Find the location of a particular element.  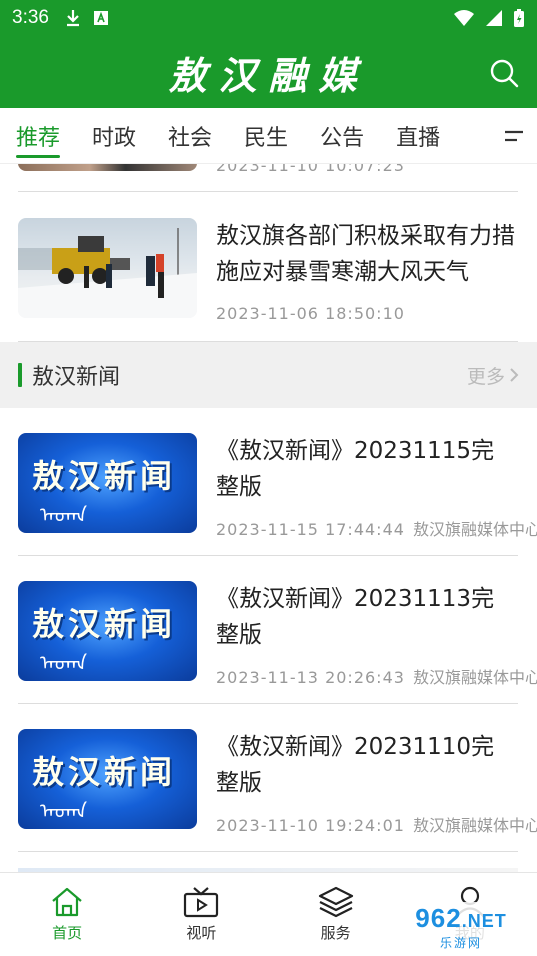

news-meta: 2023-11-10 19:24:01 敖汉旗融媒体中心 is located at coordinates (376, 824).